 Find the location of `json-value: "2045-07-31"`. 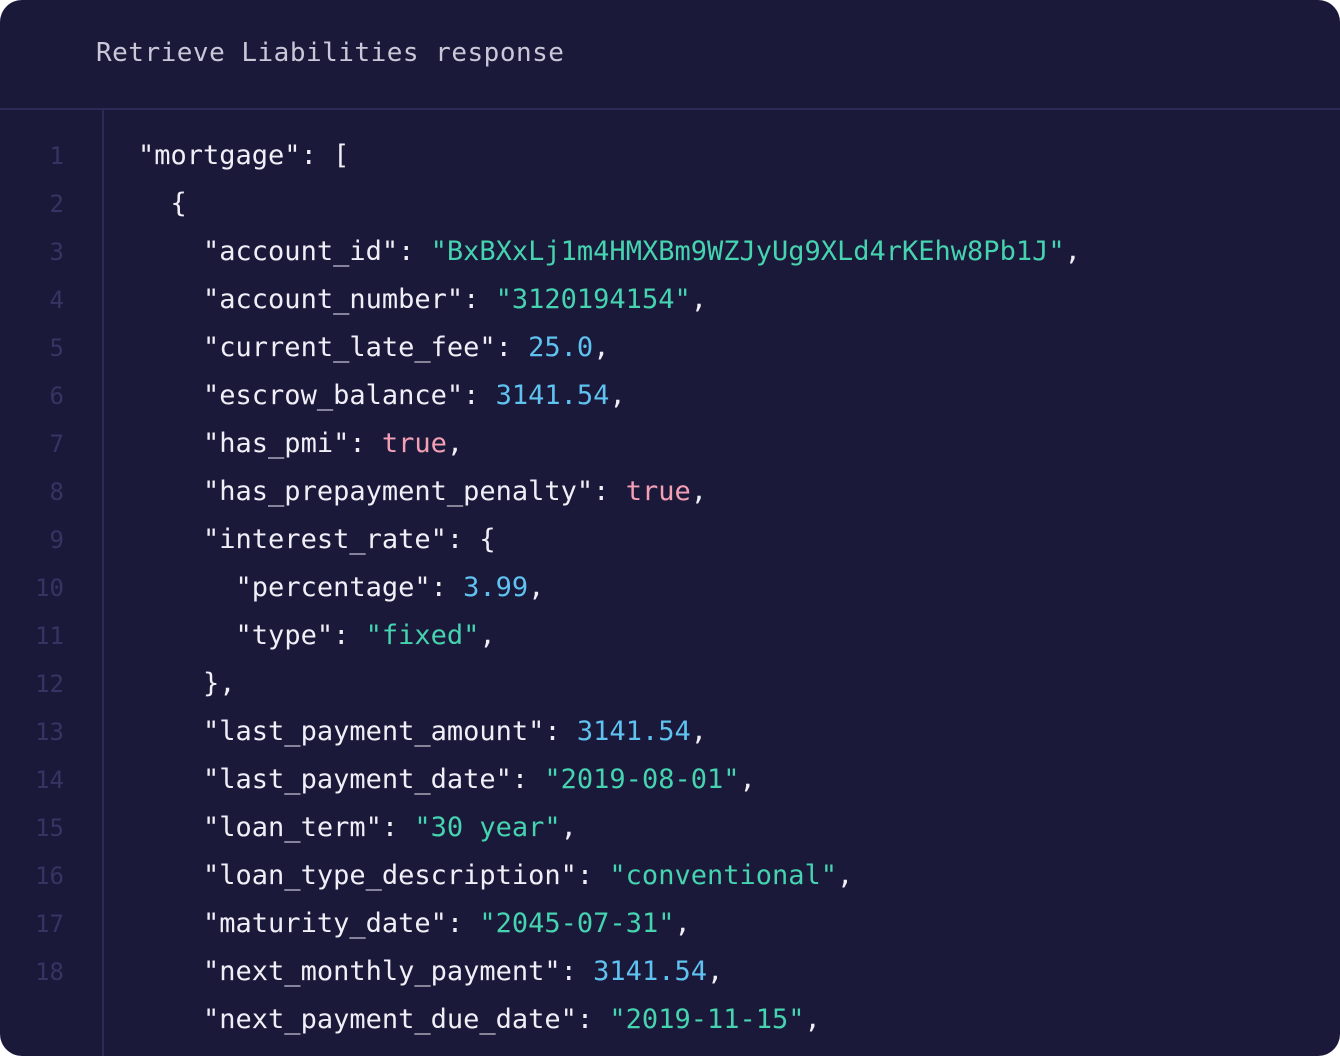

json-value: "2045-07-31" is located at coordinates (577, 923).